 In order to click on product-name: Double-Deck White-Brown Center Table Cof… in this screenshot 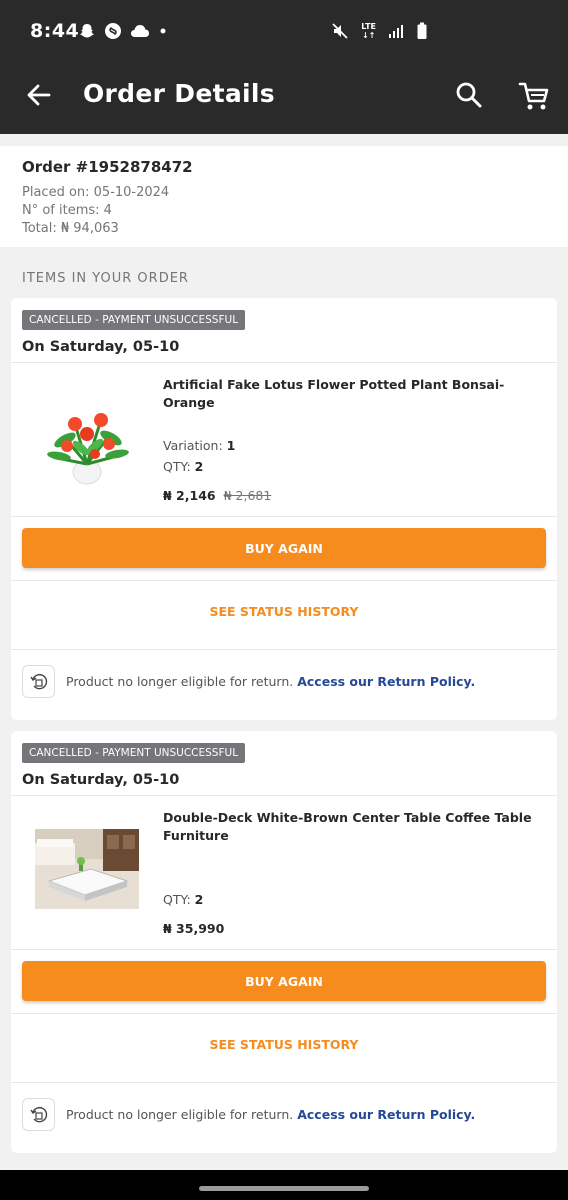, I will do `click(355, 827)`.